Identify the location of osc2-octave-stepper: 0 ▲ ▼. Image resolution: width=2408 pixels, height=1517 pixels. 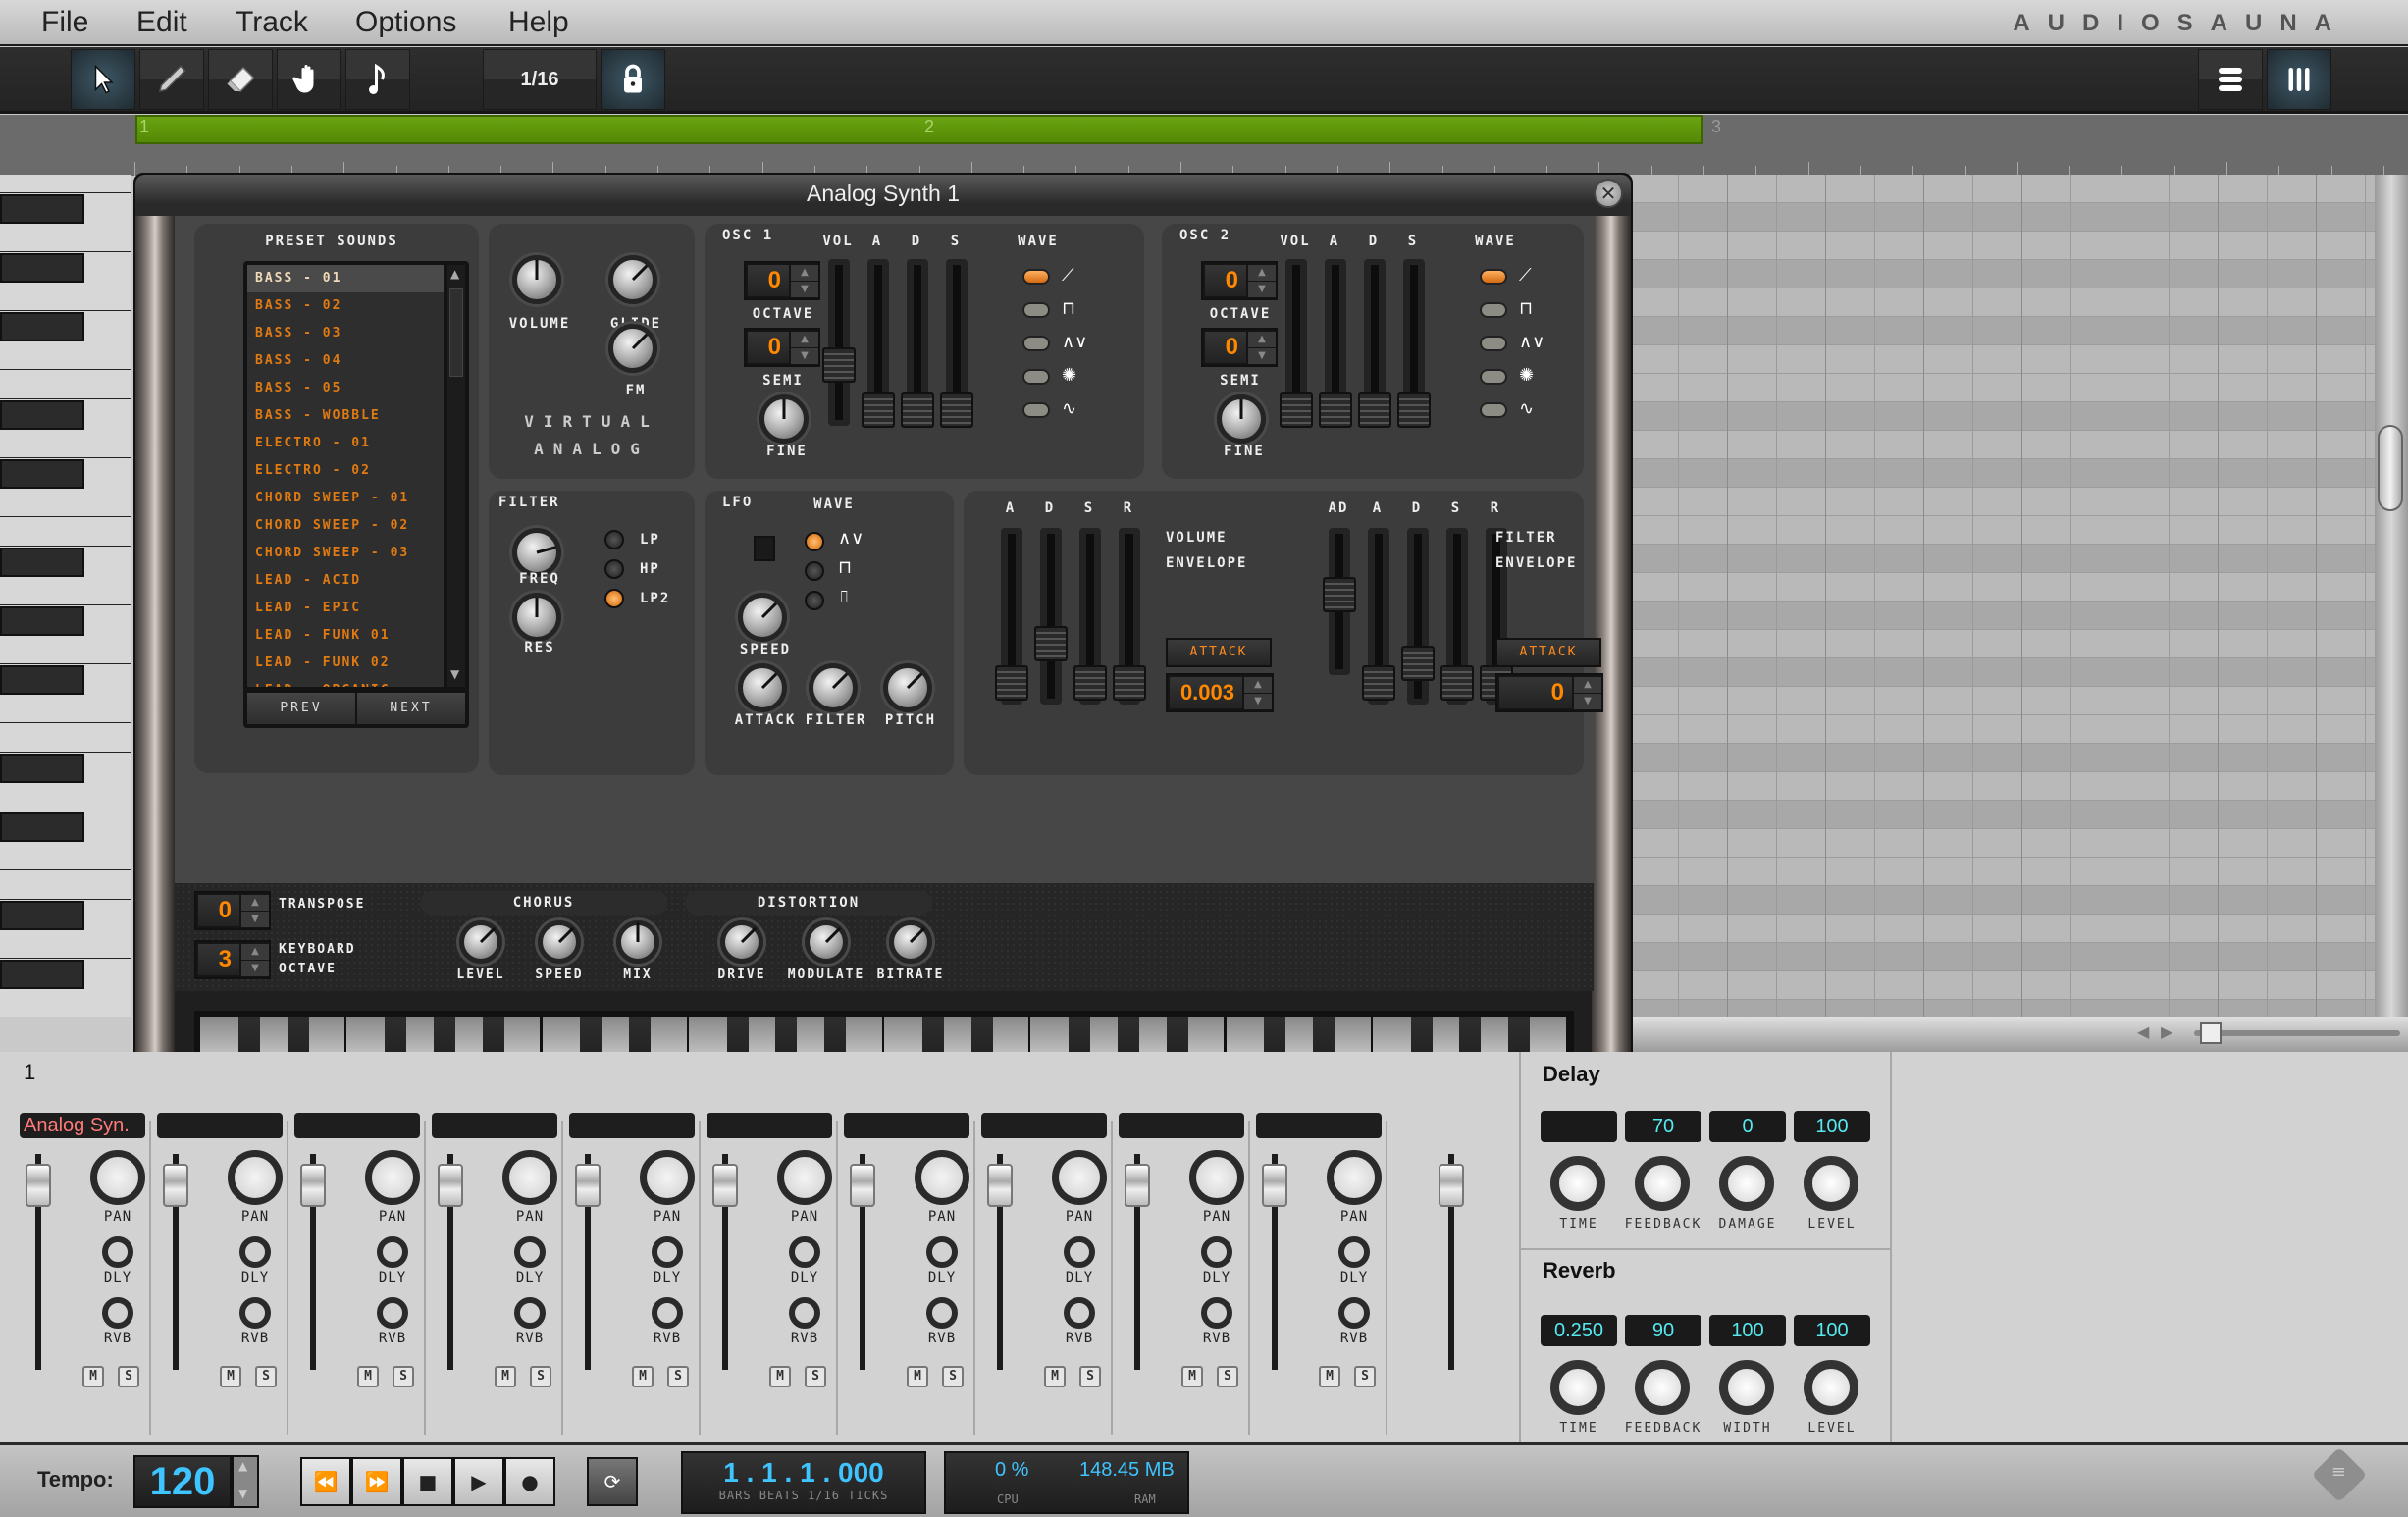
(1240, 280).